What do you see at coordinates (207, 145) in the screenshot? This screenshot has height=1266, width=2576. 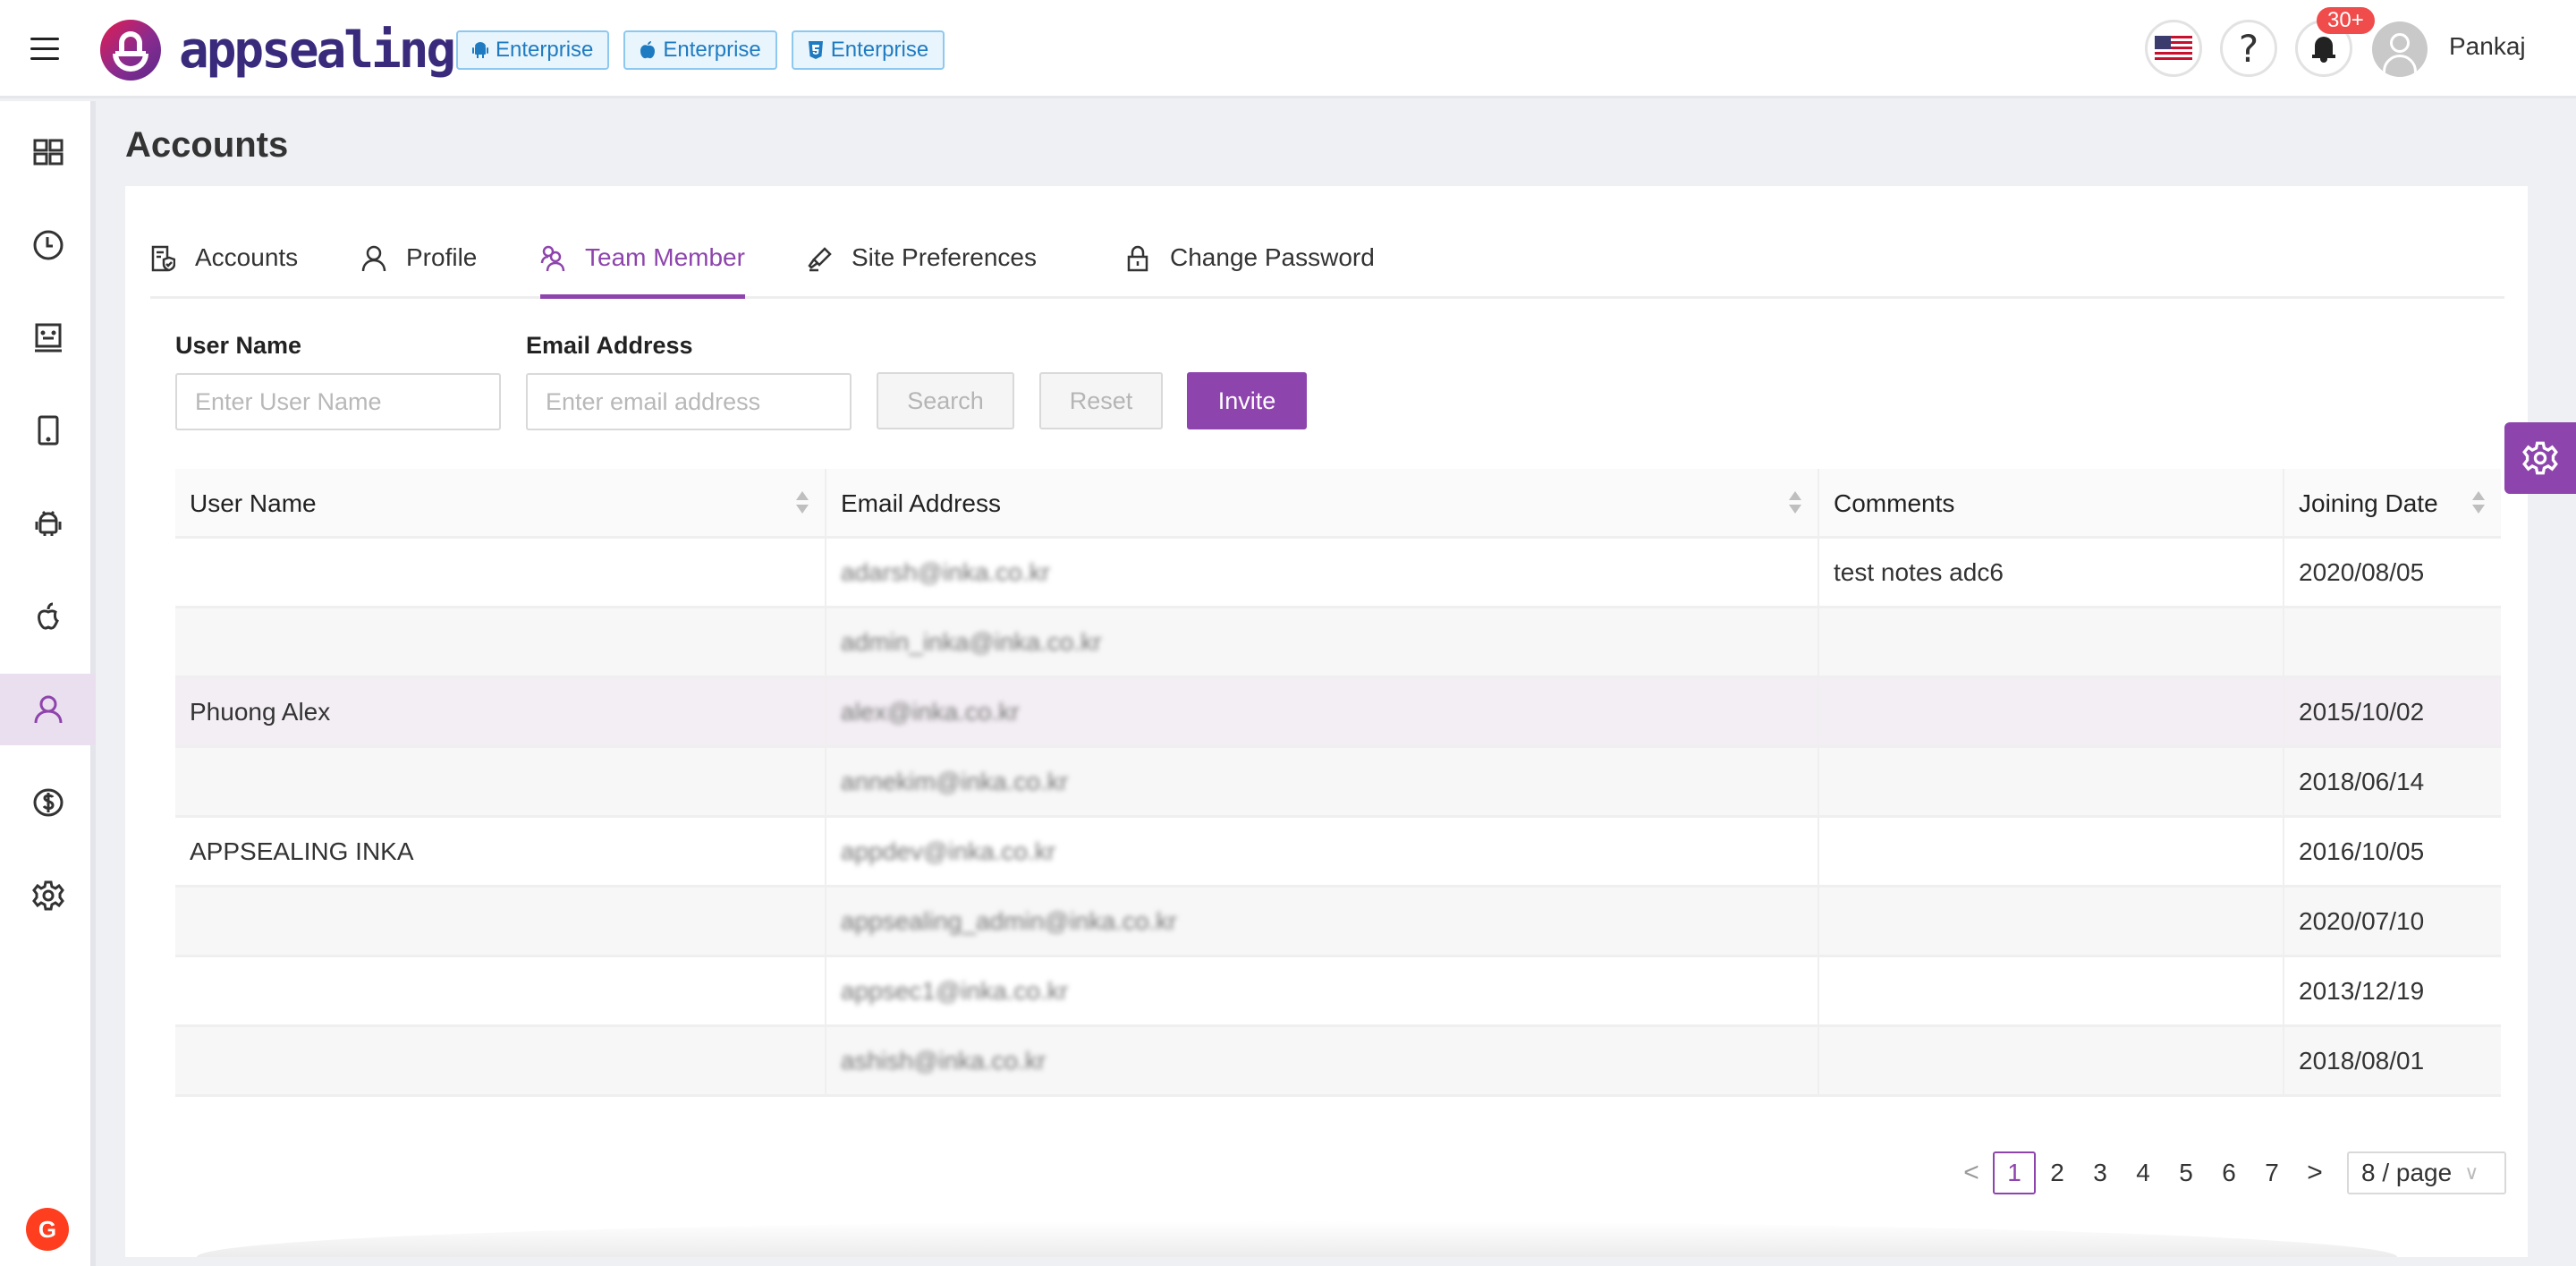 I see `page-title: Accounts` at bounding box center [207, 145].